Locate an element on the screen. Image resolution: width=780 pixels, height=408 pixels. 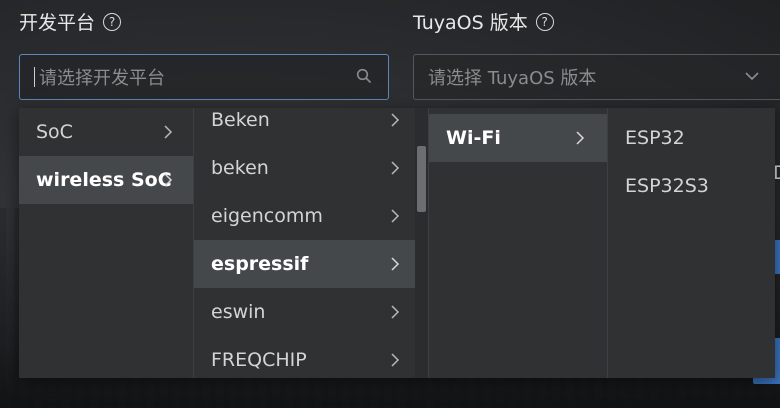
tuyaos-version-select: 请选择 TuyaOS 版本 is located at coordinates (596, 77).